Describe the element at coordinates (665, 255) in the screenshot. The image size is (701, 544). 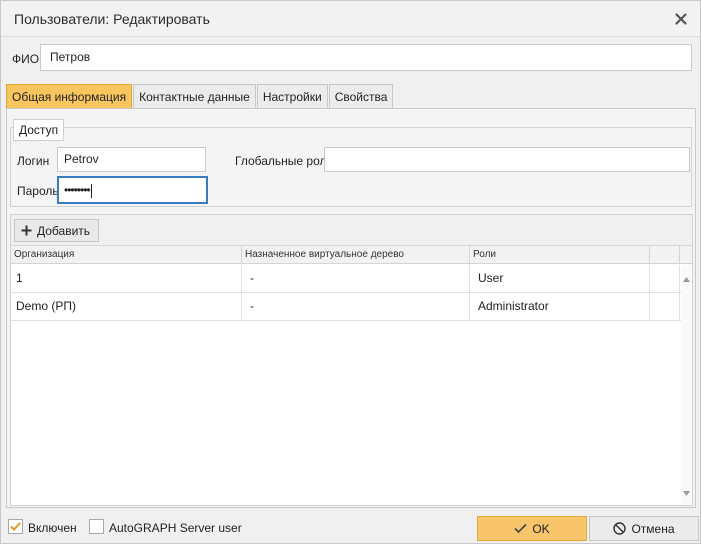
I see `column-header-extra` at that location.